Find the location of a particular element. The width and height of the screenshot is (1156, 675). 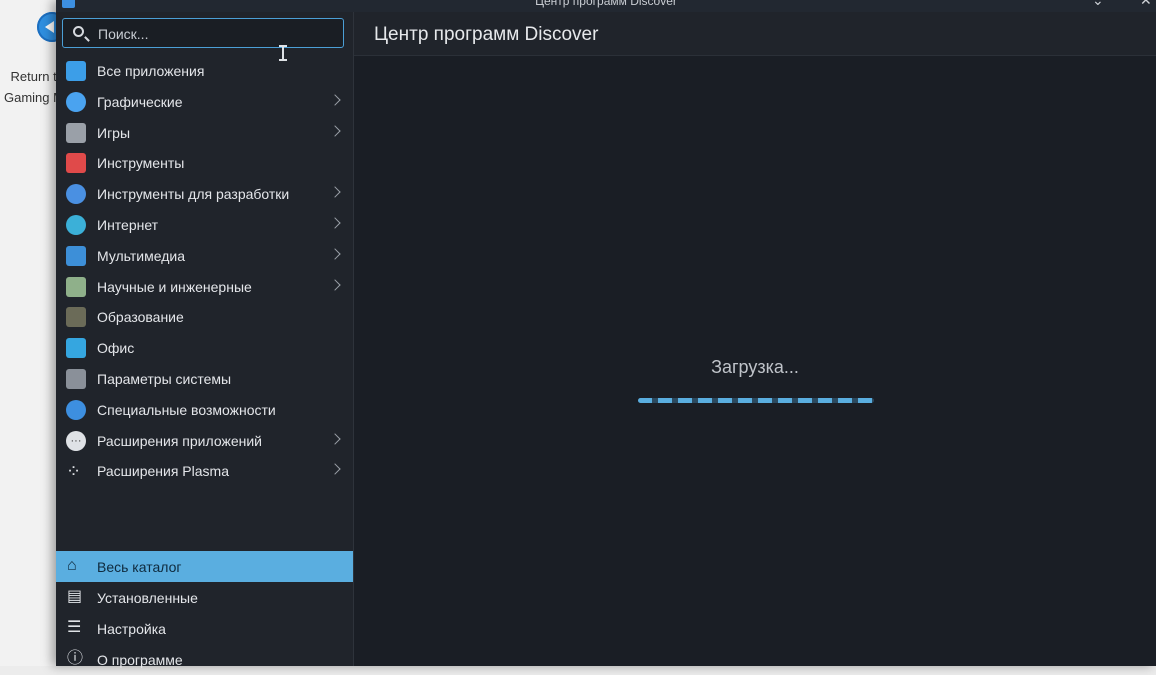

info-icon: ⓘ is located at coordinates (75, 658).